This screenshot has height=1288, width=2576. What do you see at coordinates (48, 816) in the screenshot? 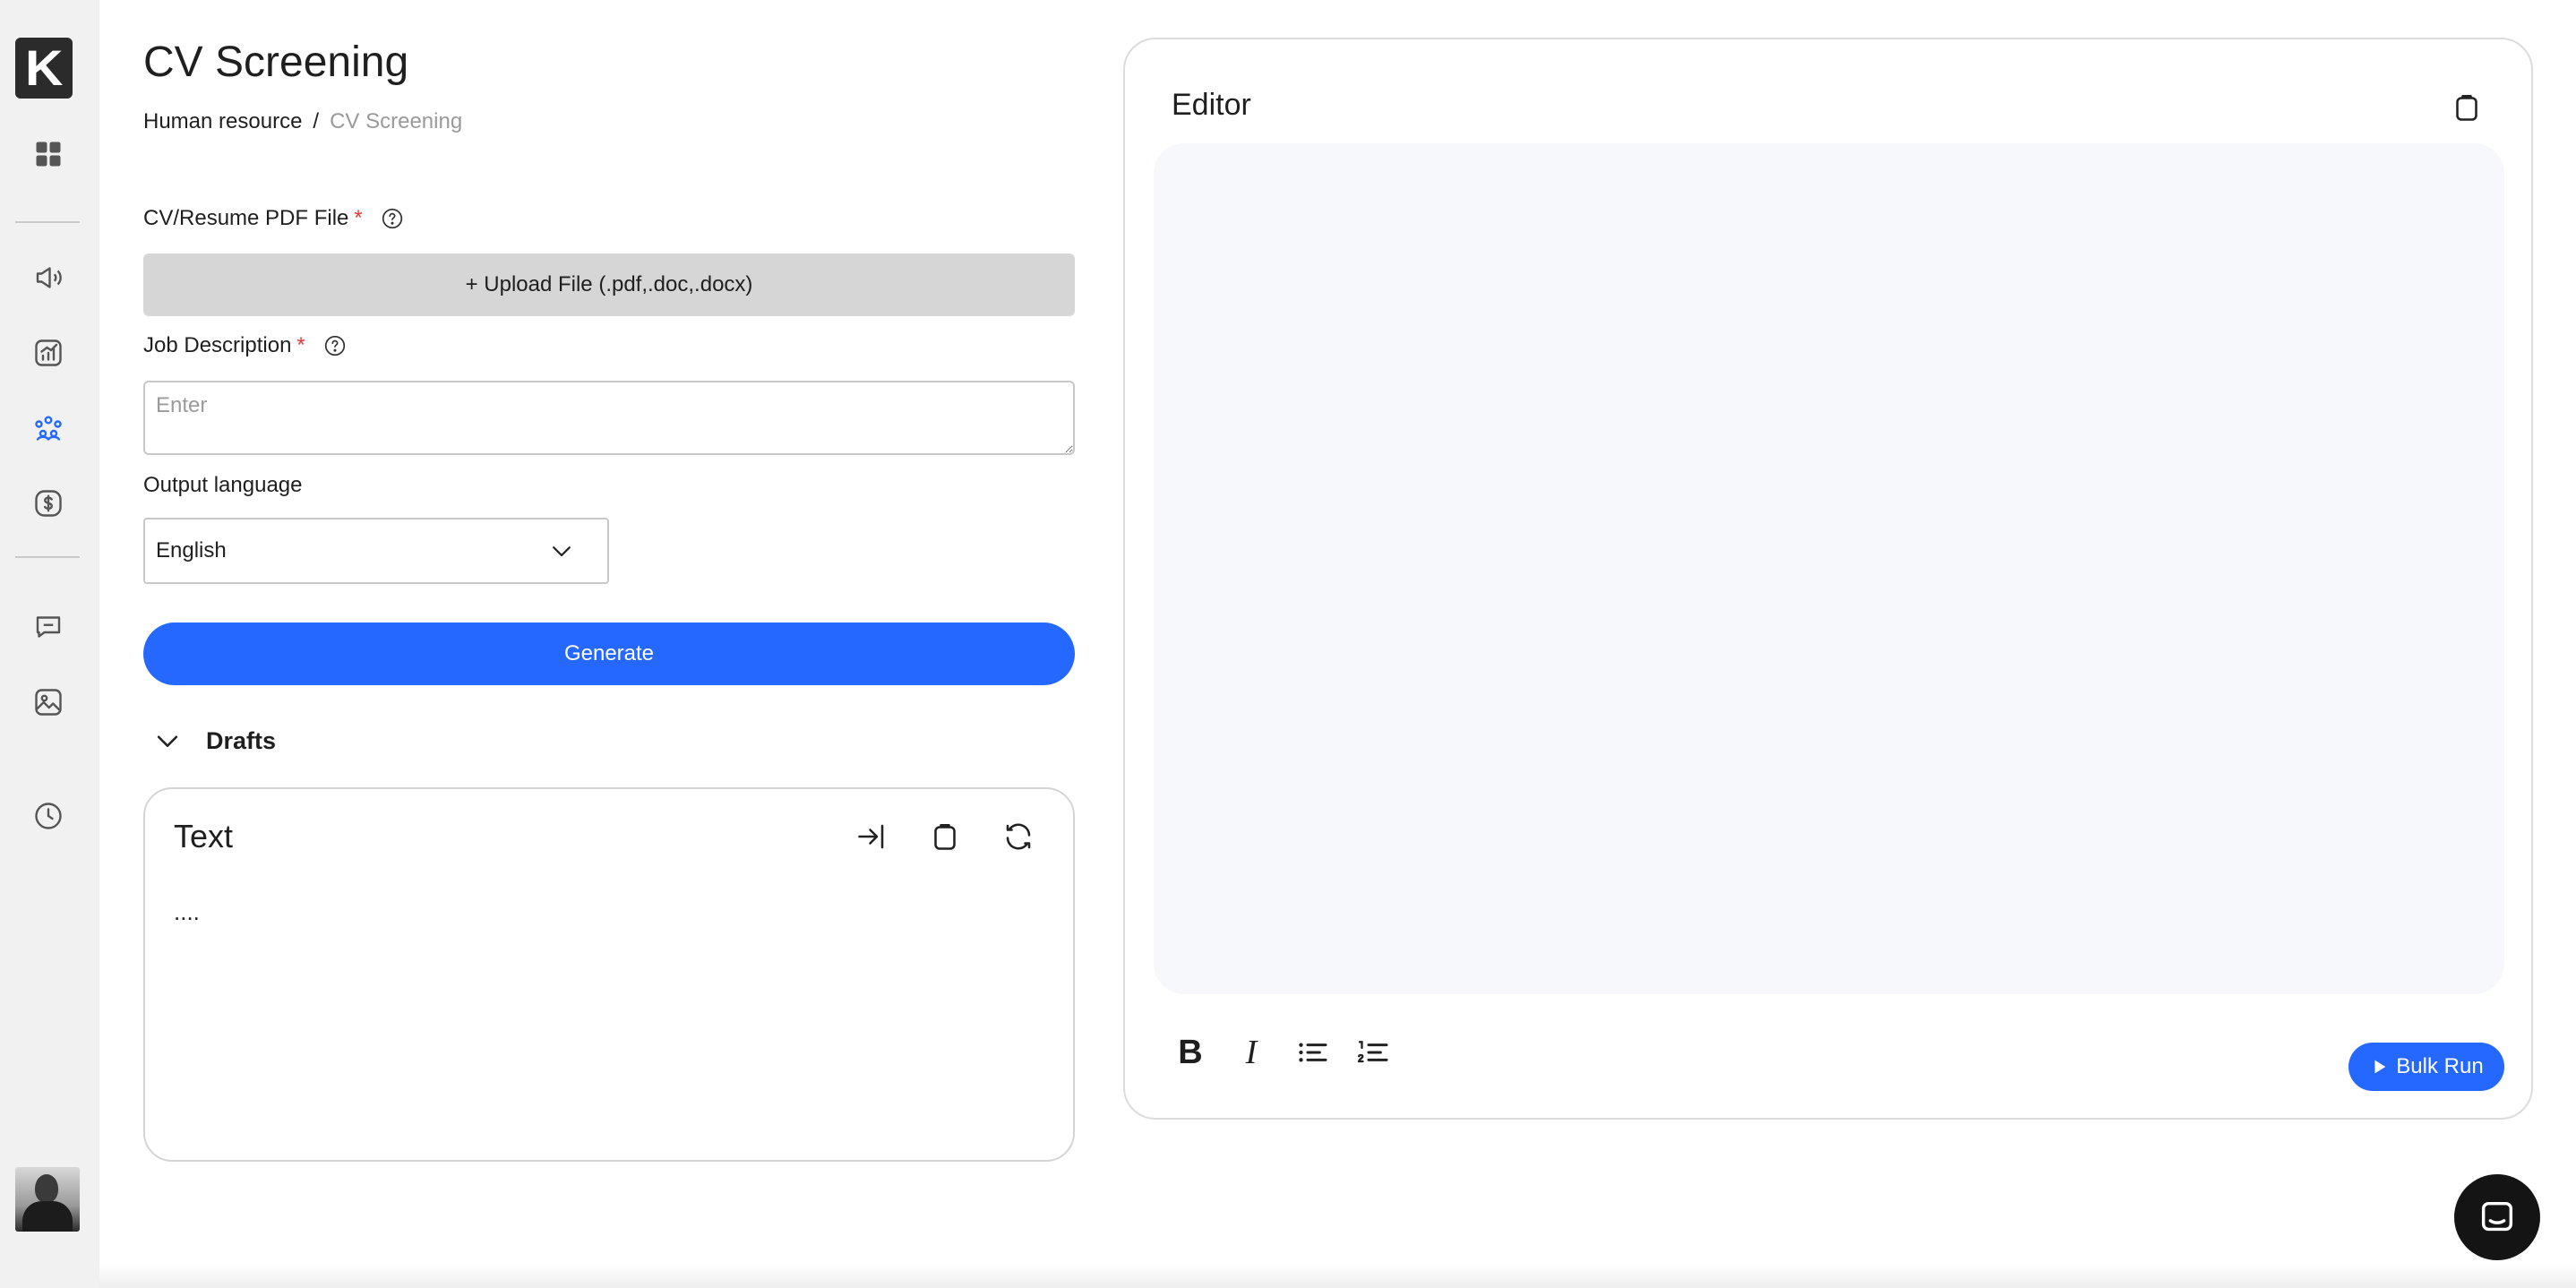
I see `clock-history-icon` at bounding box center [48, 816].